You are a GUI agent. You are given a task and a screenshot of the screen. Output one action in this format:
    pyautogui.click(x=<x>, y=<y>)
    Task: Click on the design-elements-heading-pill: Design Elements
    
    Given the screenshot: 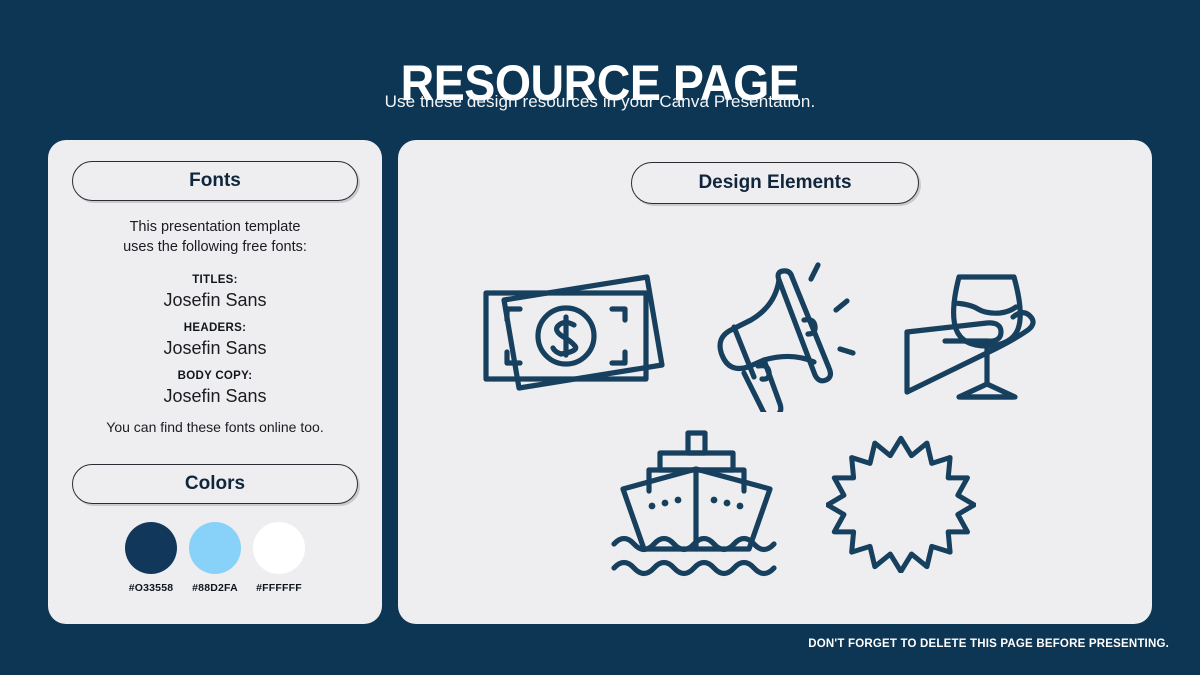 What is the action you would take?
    pyautogui.click(x=775, y=183)
    